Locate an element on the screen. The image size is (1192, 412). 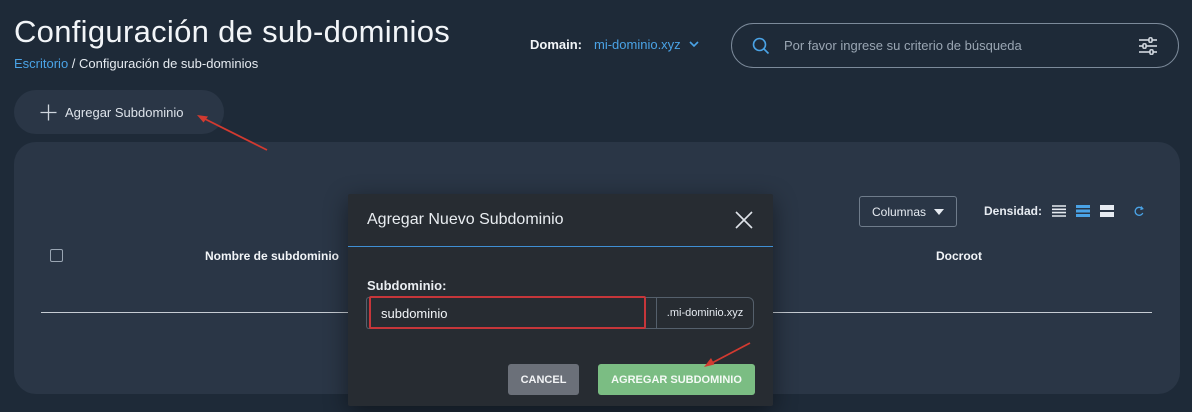
density-label: Densidad: is located at coordinates (1013, 211).